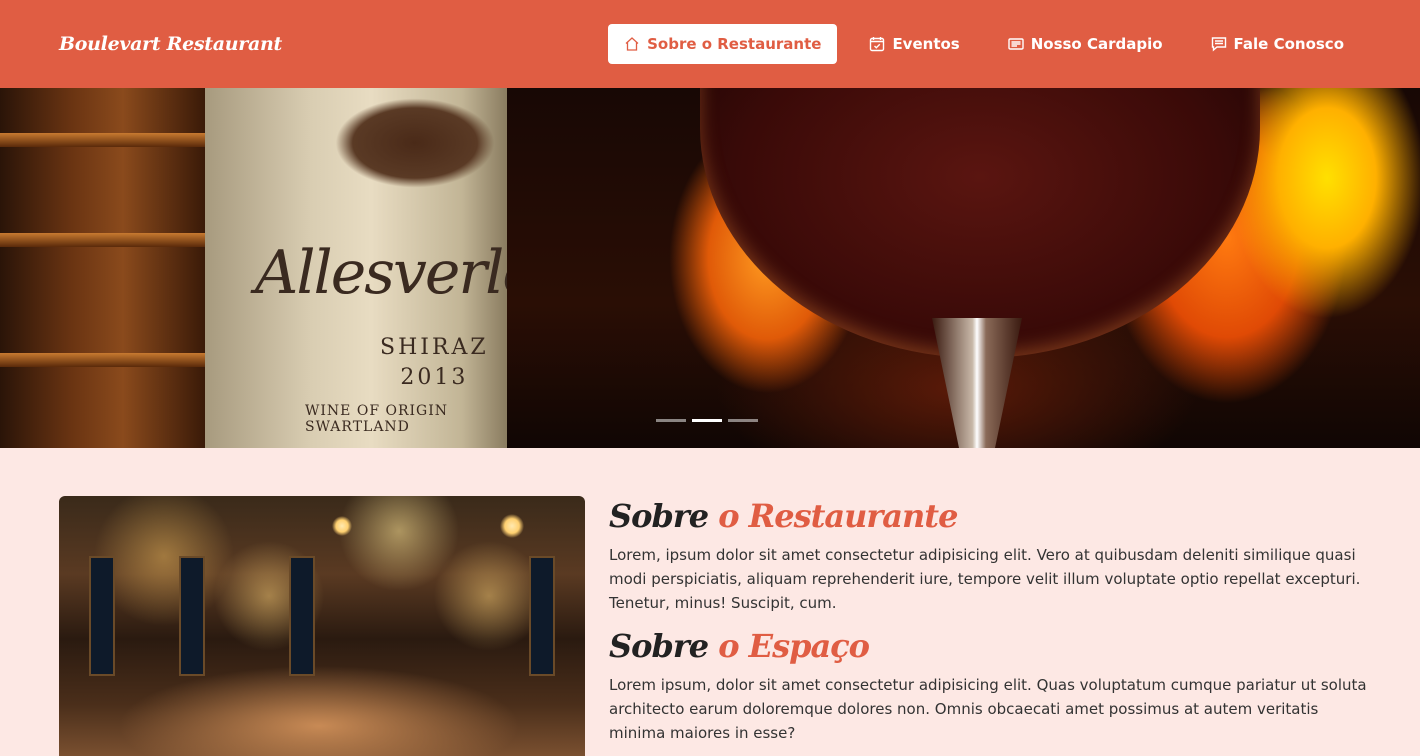 The width and height of the screenshot is (1420, 756). What do you see at coordinates (1096, 44) in the screenshot?
I see `nav-label: Nosso Cardapio` at bounding box center [1096, 44].